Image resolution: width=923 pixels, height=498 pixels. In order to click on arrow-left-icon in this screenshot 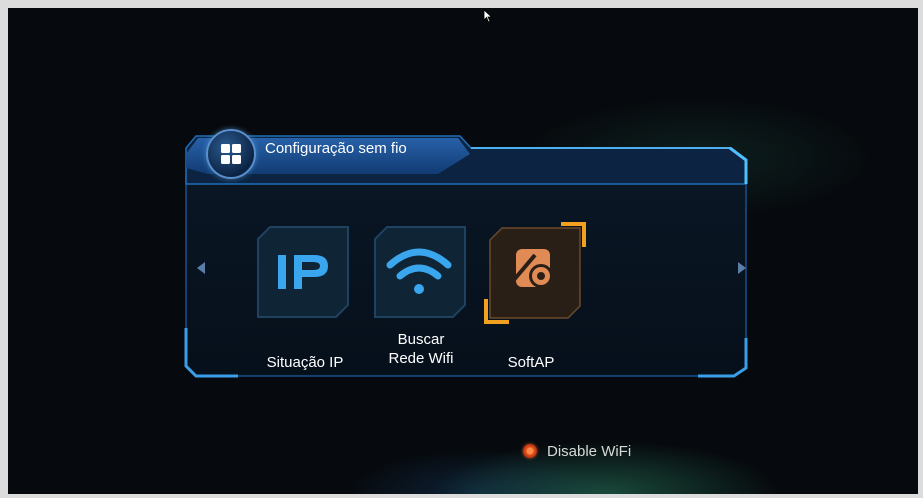, I will do `click(201, 268)`.